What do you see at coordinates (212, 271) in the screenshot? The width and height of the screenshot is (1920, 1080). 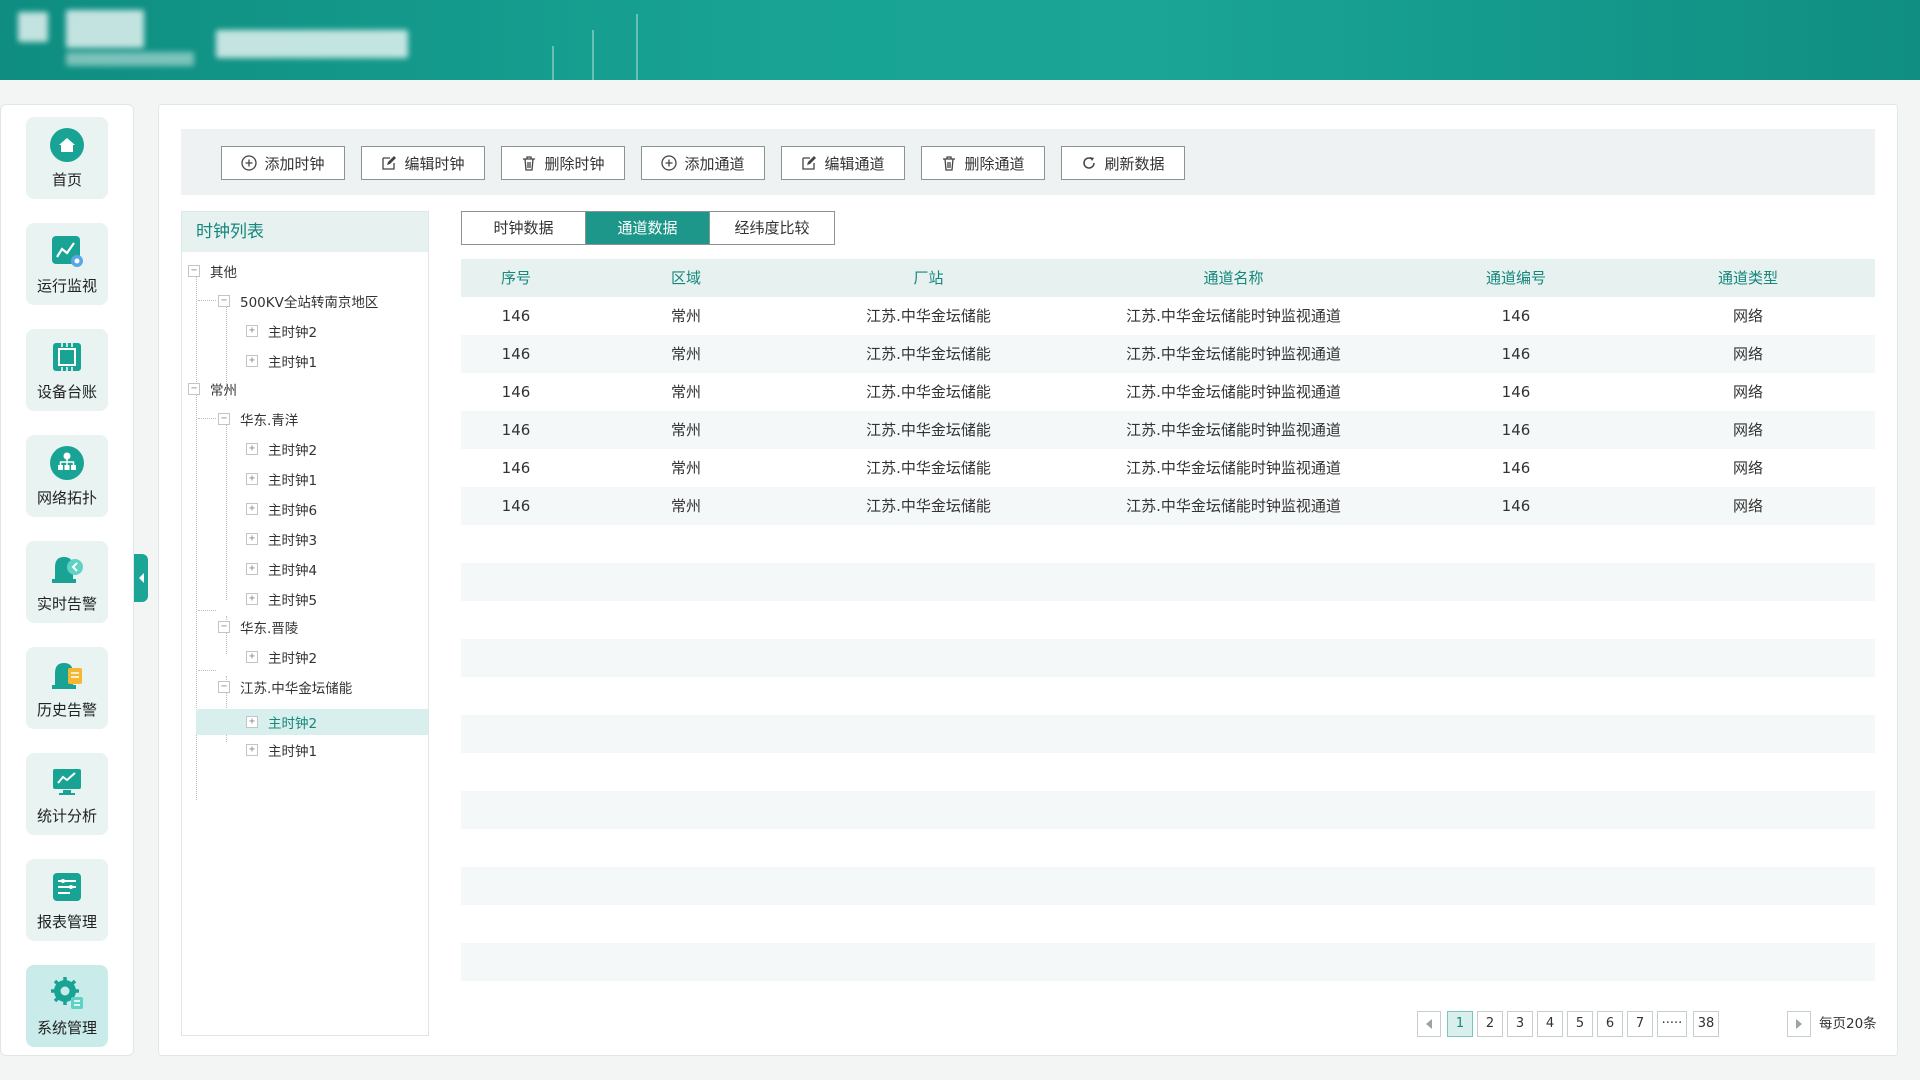 I see `tree-node-other: − 其他` at bounding box center [212, 271].